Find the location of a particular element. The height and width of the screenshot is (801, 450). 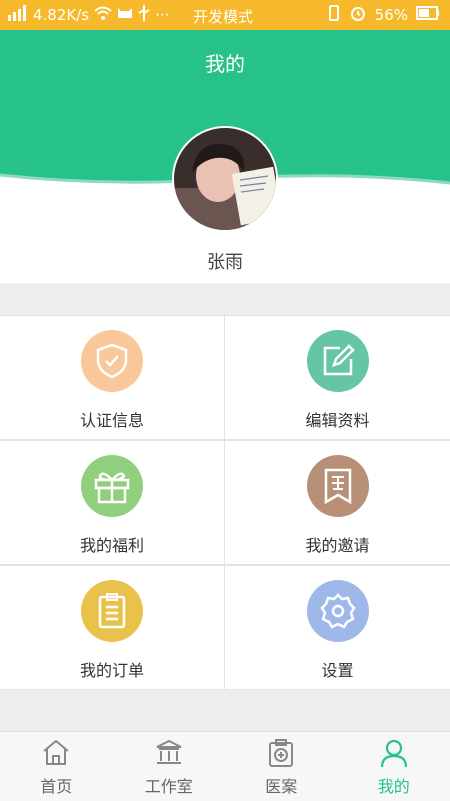

tab-mine: 我的 is located at coordinates (394, 766).